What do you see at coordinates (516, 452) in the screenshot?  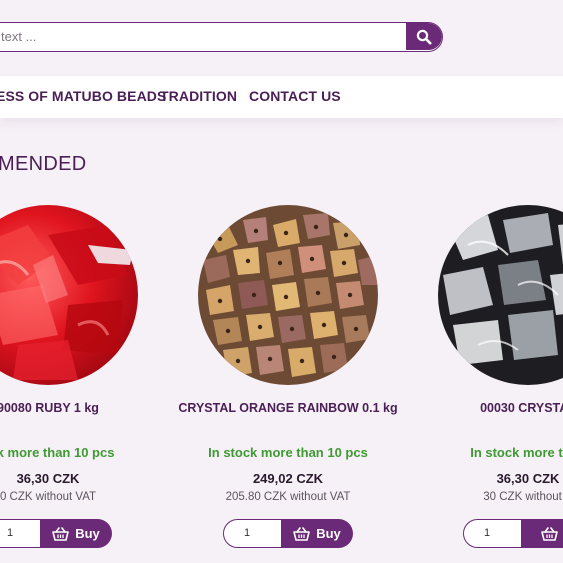 I see `stock-status: In stock more than` at bounding box center [516, 452].